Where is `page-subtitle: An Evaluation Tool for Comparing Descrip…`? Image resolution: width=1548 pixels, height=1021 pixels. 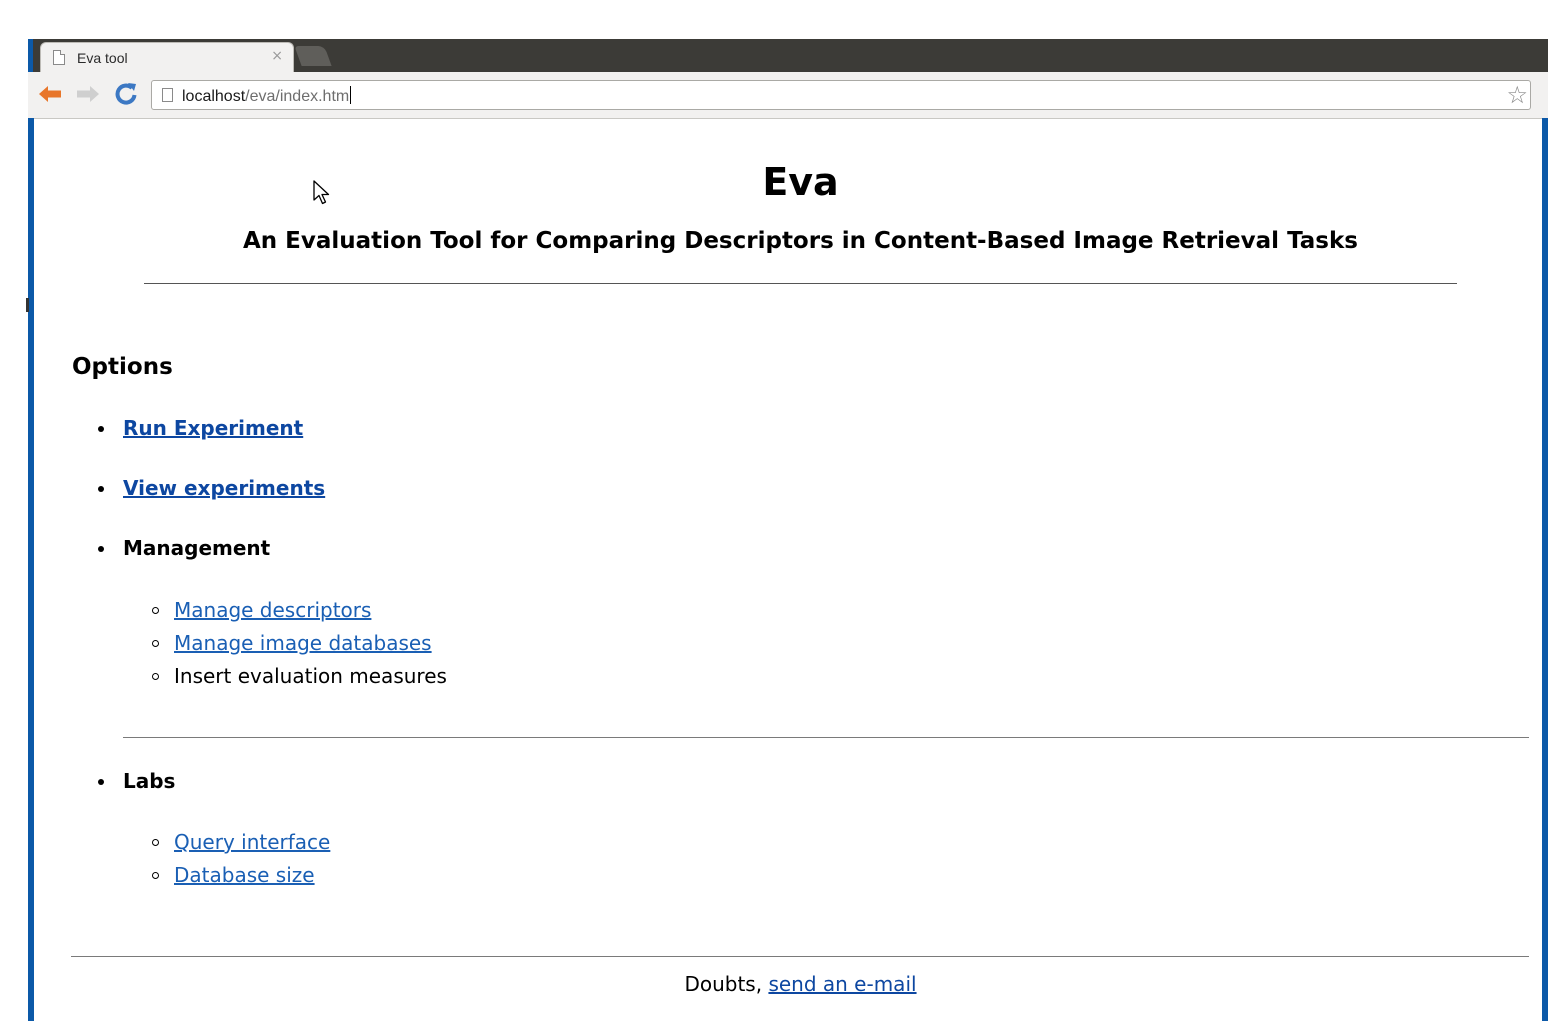
page-subtitle: An Evaluation Tool for Comparing Descrip… is located at coordinates (800, 241).